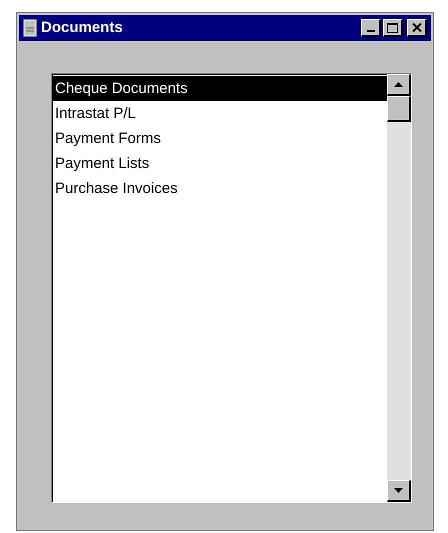 Image resolution: width=448 pixels, height=533 pixels. I want to click on close-icon, so click(417, 27).